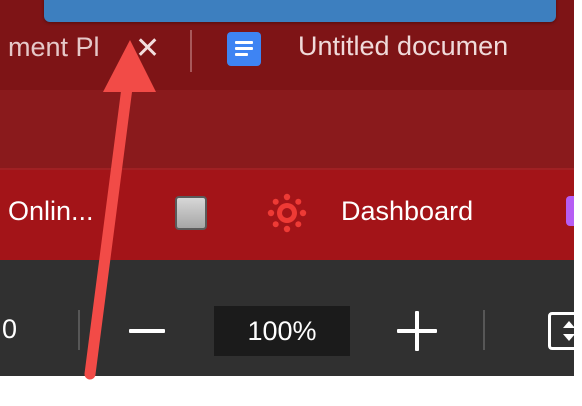  Describe the element at coordinates (191, 51) in the screenshot. I see `tab-separator` at that location.